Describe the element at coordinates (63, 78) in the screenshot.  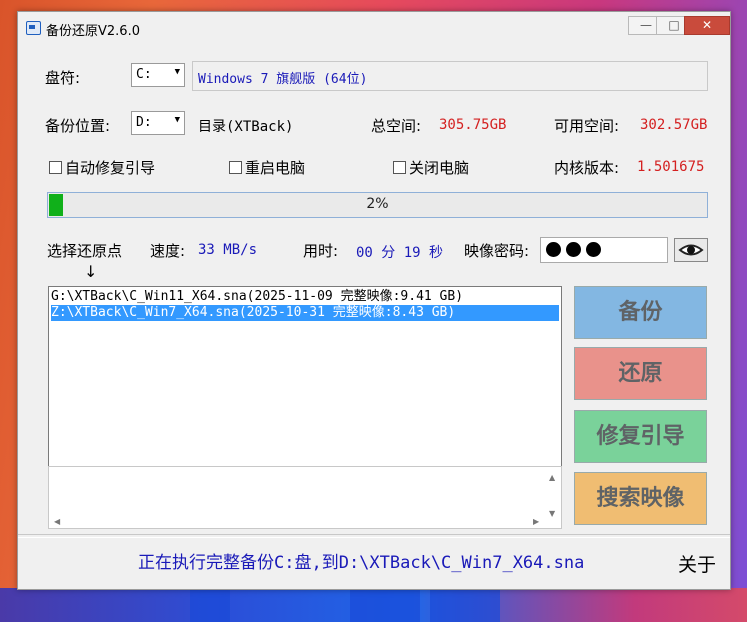
I see `drive-label: 盘符:` at that location.